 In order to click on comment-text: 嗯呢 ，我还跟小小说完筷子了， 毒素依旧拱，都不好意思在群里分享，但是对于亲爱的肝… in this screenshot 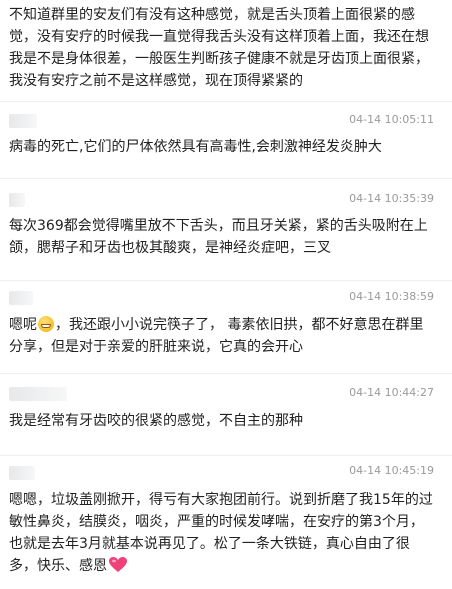, I will do `click(221, 336)`.